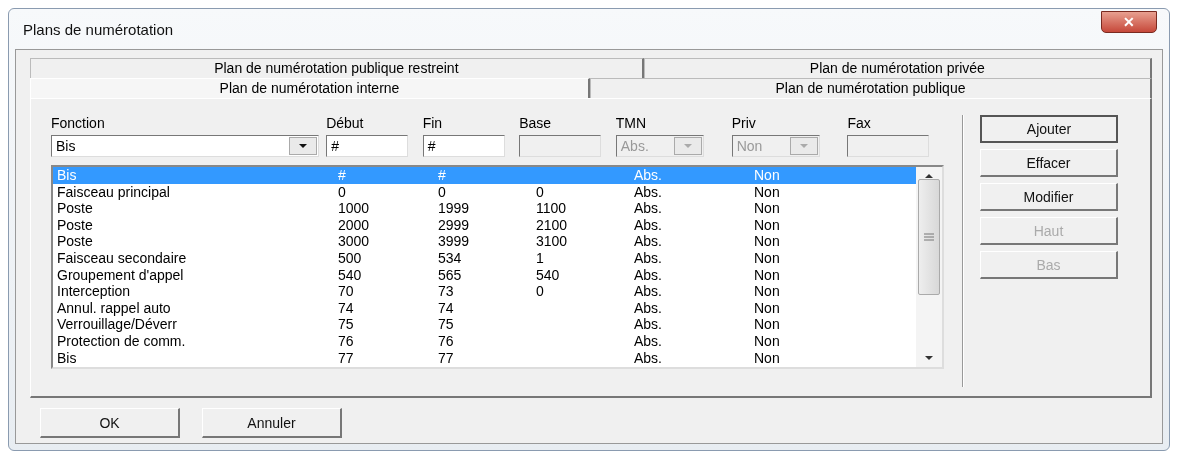 Image resolution: width=1178 pixels, height=459 pixels. I want to click on list-cell-text: Interception, so click(94, 291).